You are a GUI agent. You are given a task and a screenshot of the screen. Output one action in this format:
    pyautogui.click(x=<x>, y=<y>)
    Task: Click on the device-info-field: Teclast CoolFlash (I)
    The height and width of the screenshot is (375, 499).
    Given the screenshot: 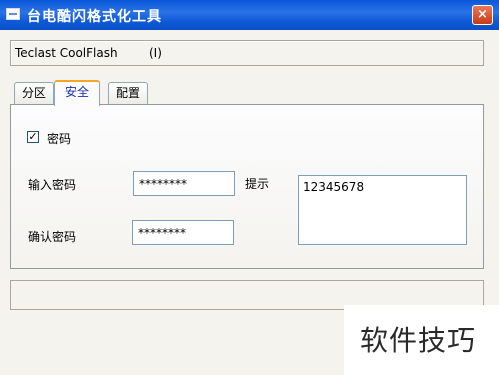 What is the action you would take?
    pyautogui.click(x=247, y=53)
    